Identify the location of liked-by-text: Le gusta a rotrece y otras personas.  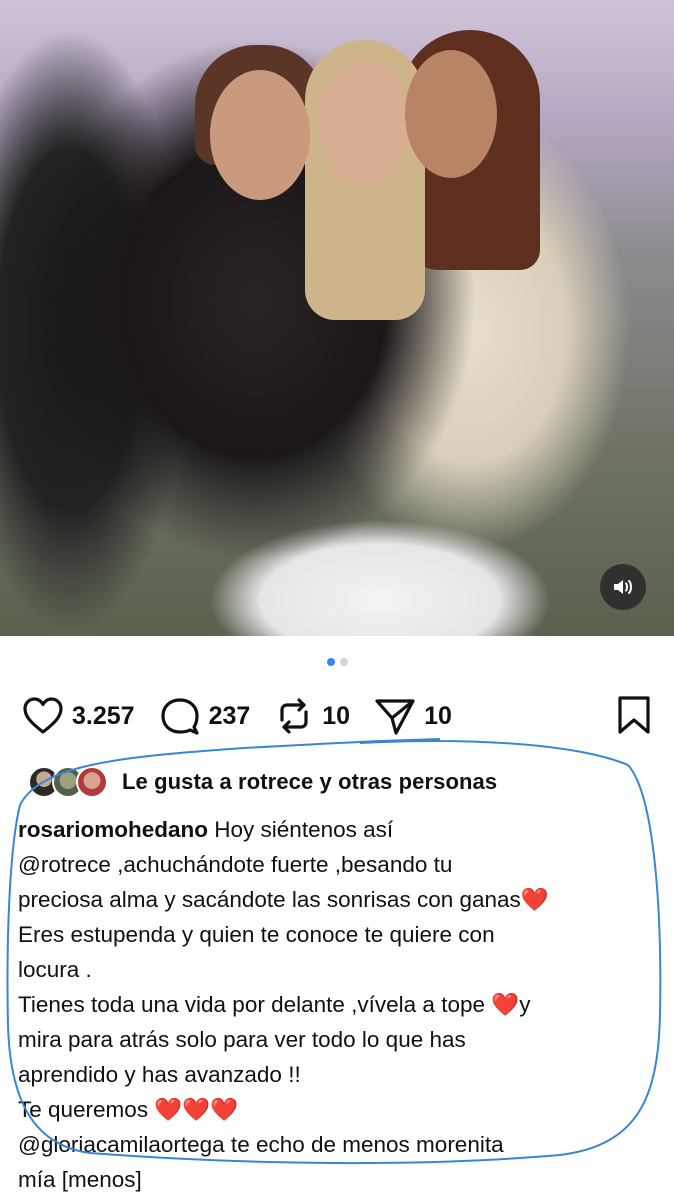
(309, 782).